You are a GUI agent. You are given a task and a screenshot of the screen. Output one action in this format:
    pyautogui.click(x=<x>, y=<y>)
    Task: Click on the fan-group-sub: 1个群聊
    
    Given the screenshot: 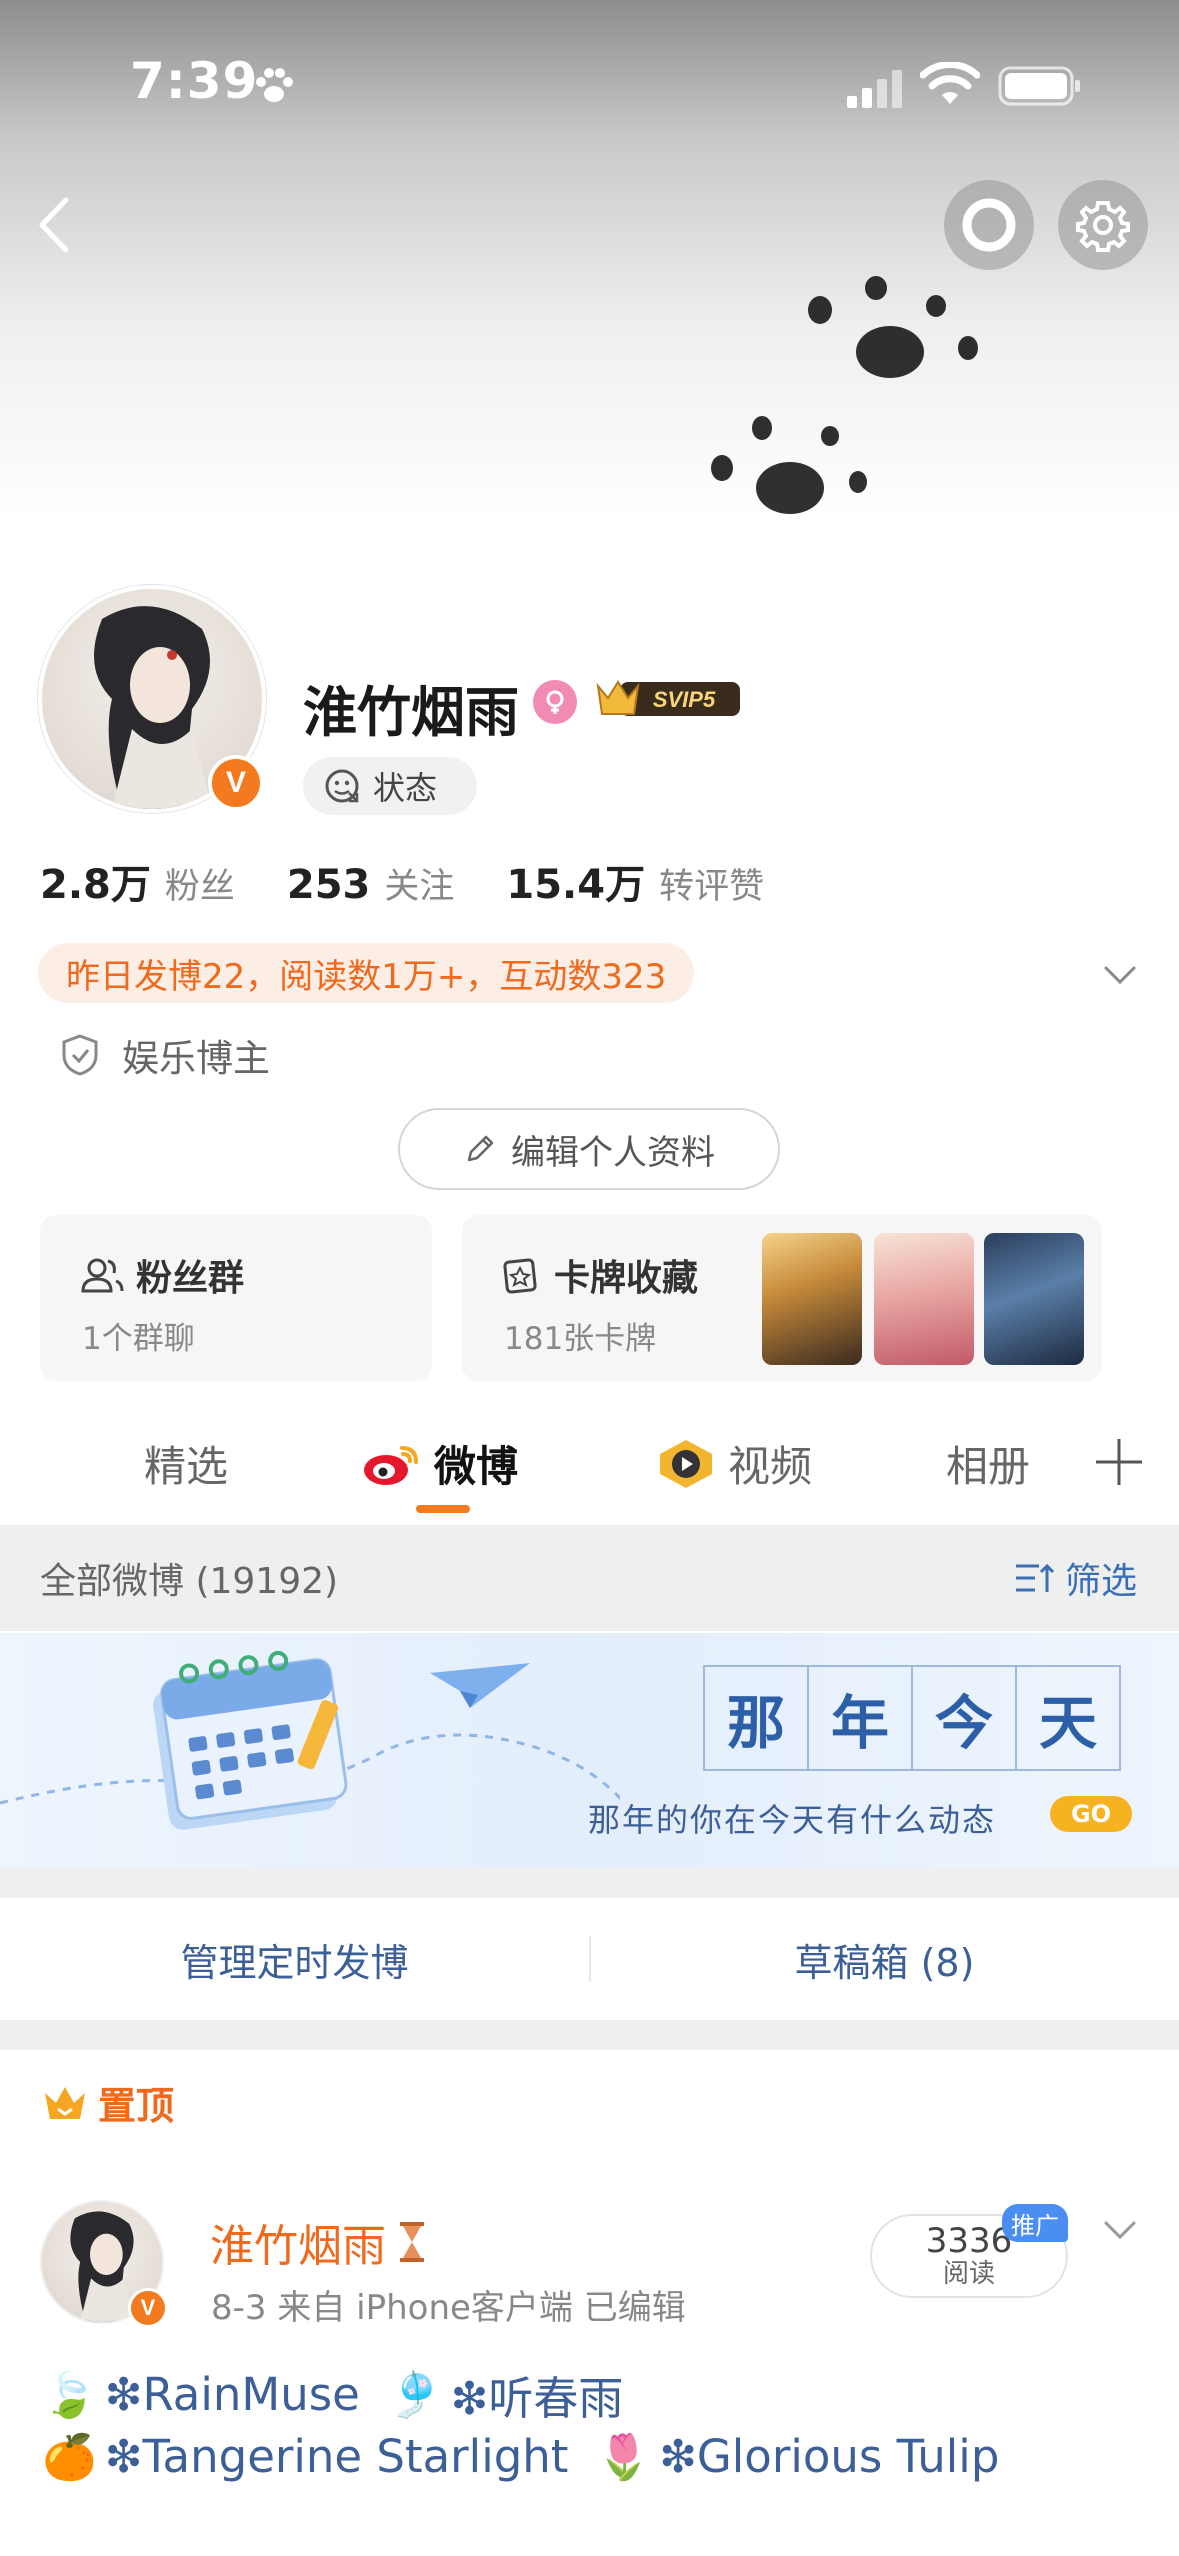 What is the action you would take?
    pyautogui.click(x=138, y=1339)
    